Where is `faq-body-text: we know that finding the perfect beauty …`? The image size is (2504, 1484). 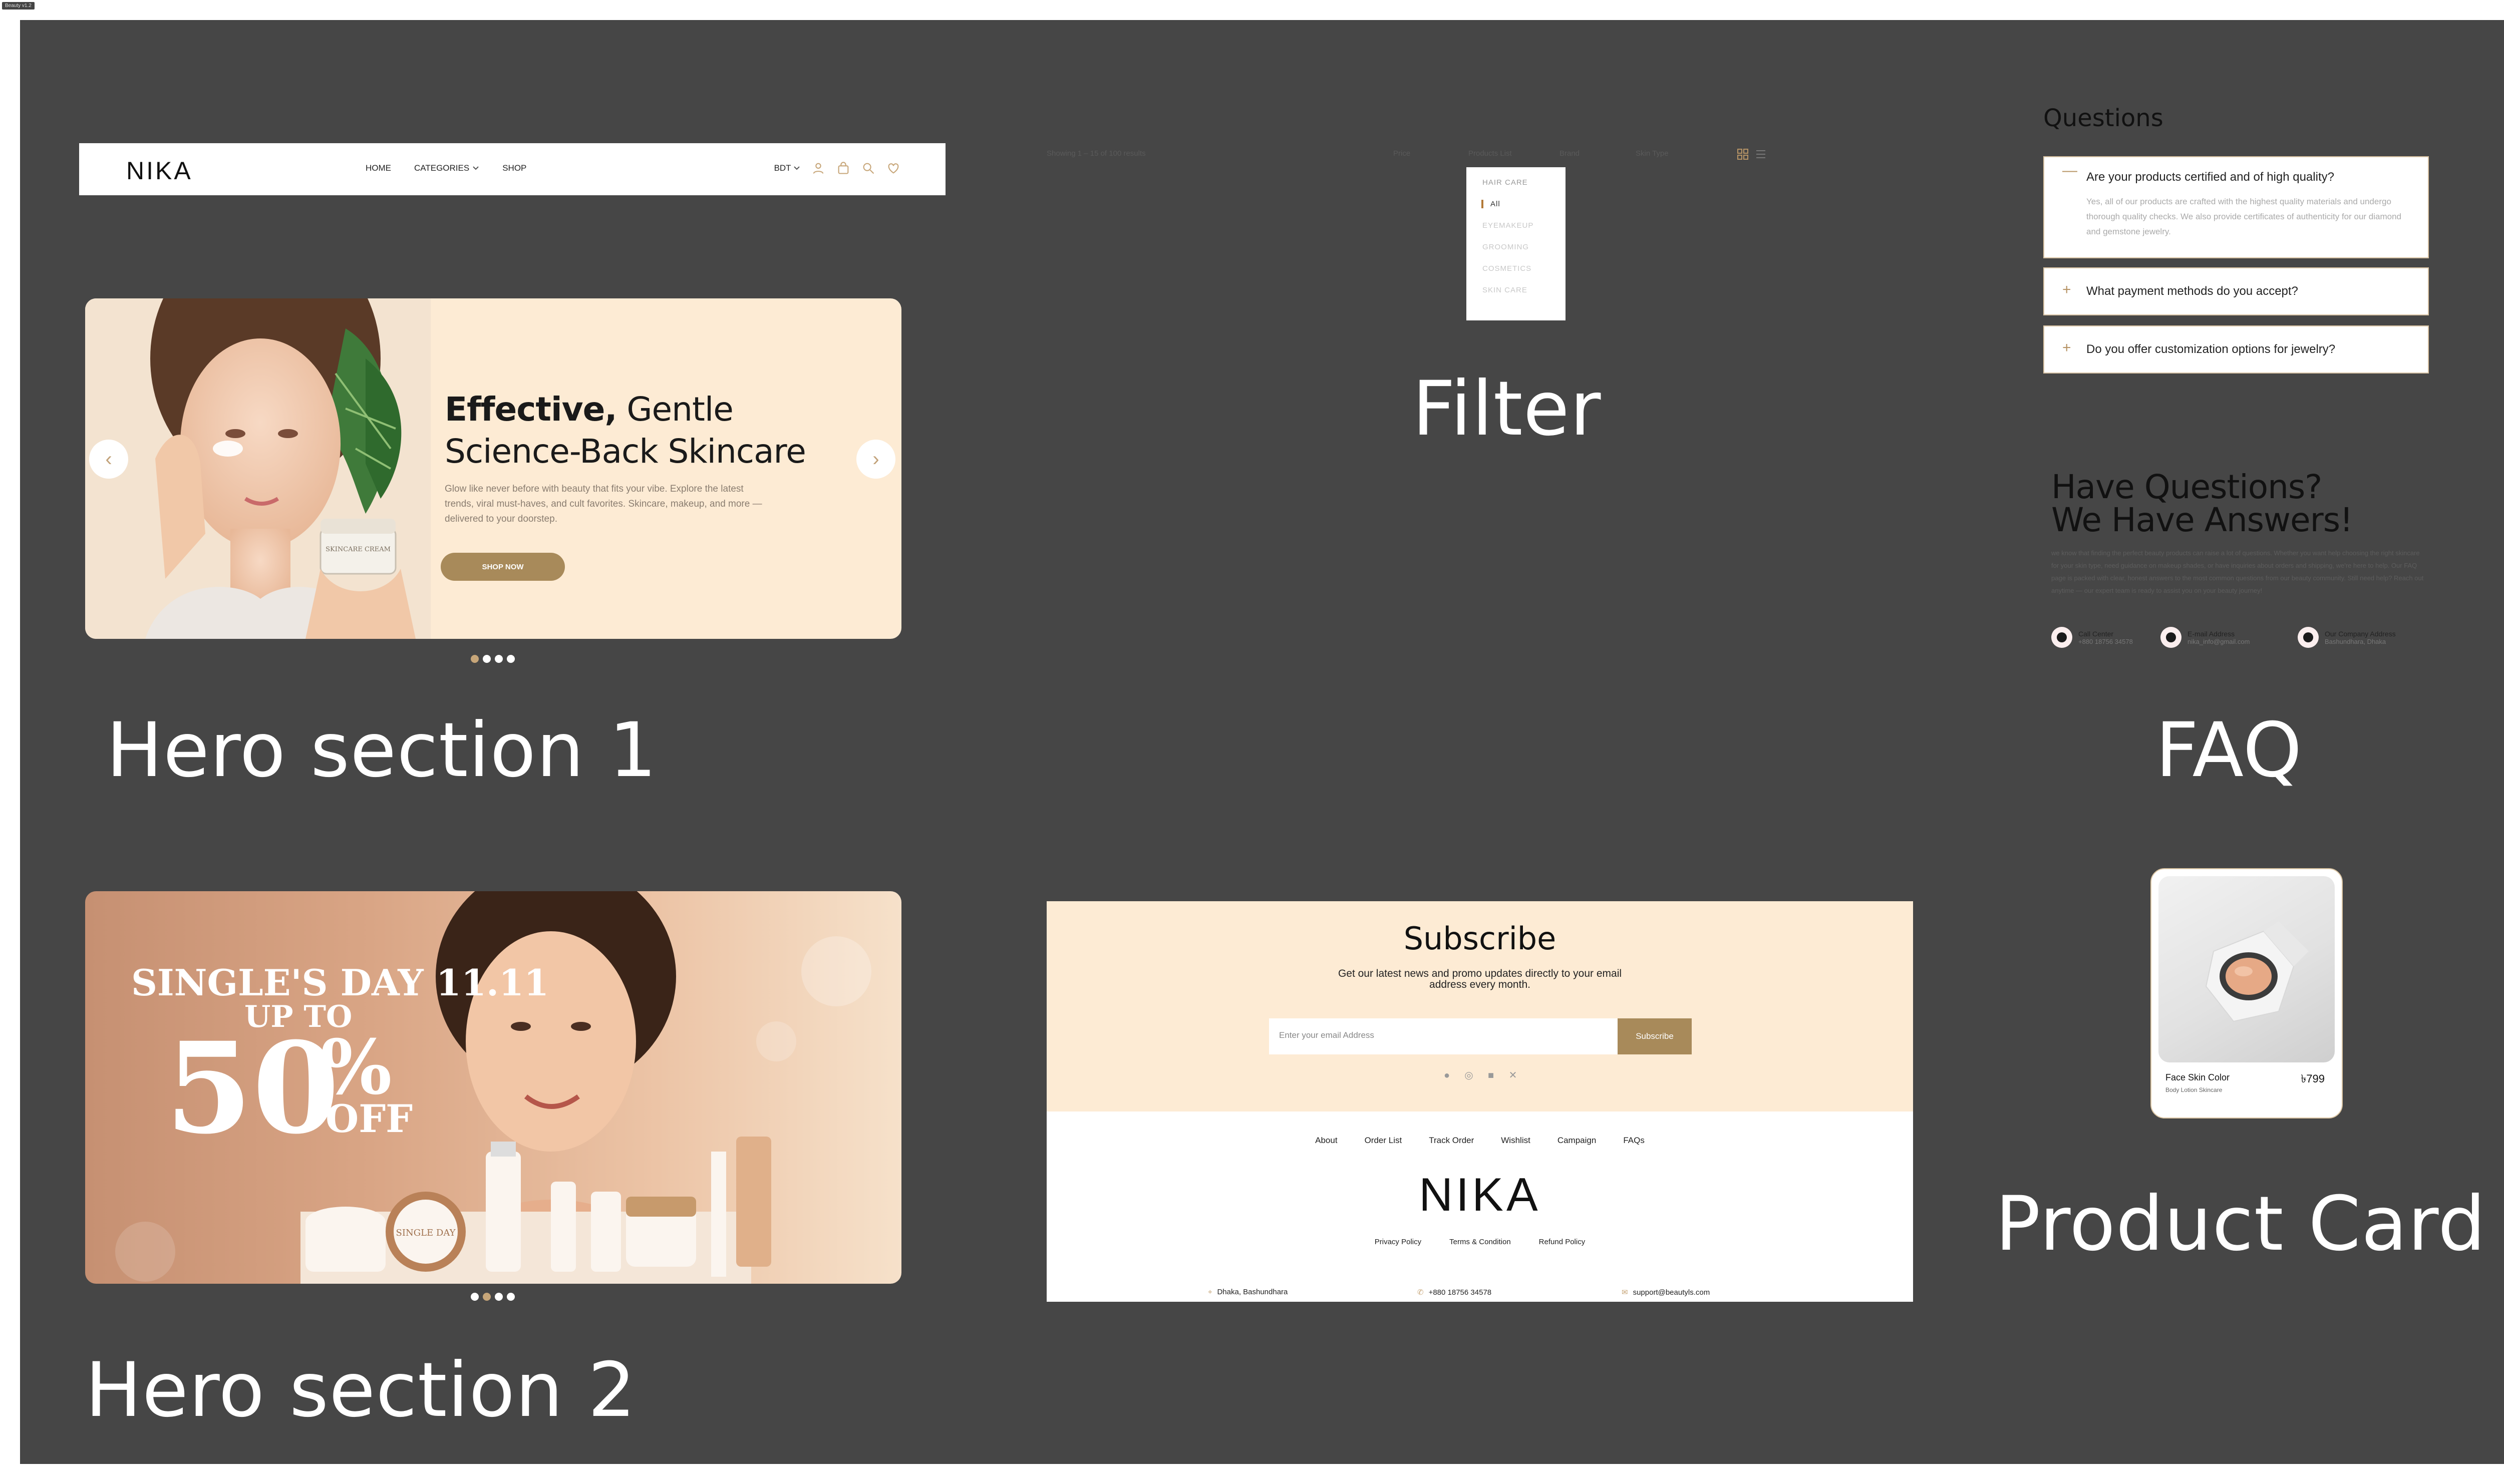 faq-body-text: we know that finding the perfect beauty … is located at coordinates (2238, 571).